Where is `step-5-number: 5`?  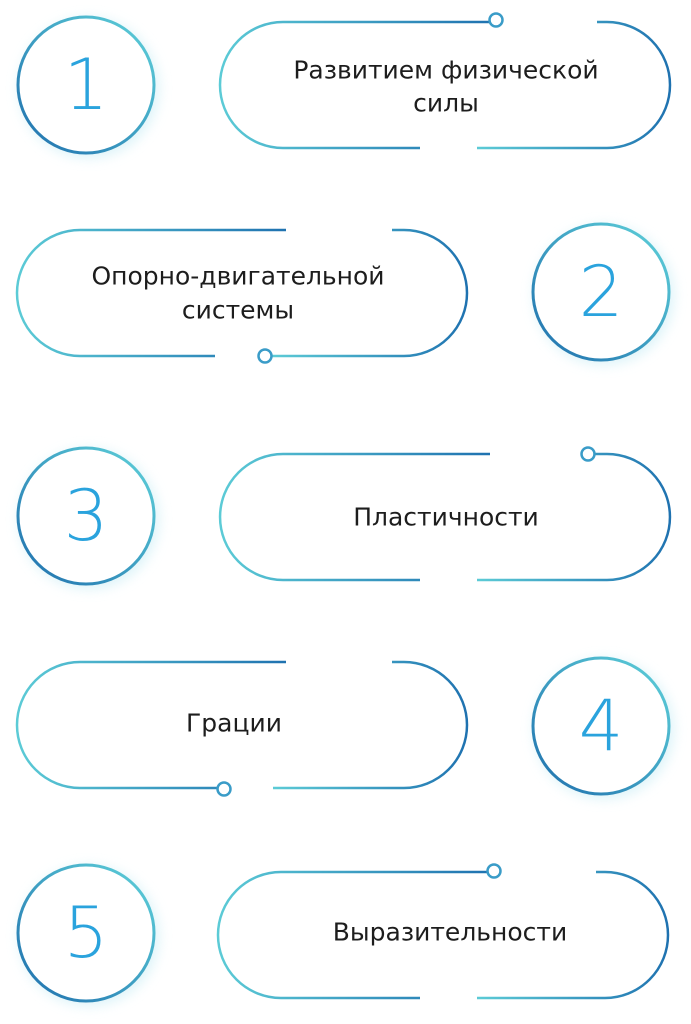
step-5-number: 5 is located at coordinates (86, 933).